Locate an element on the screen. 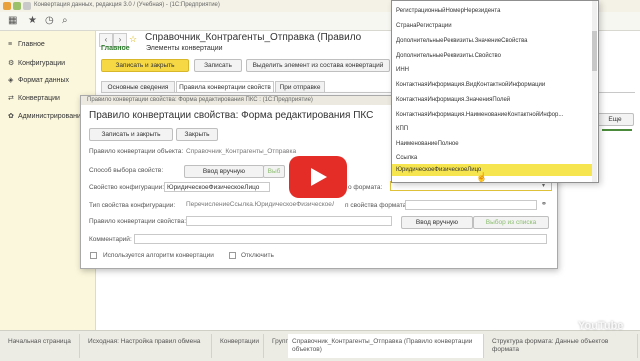  grid-menu-icon: ▦ is located at coordinates (12, 21).